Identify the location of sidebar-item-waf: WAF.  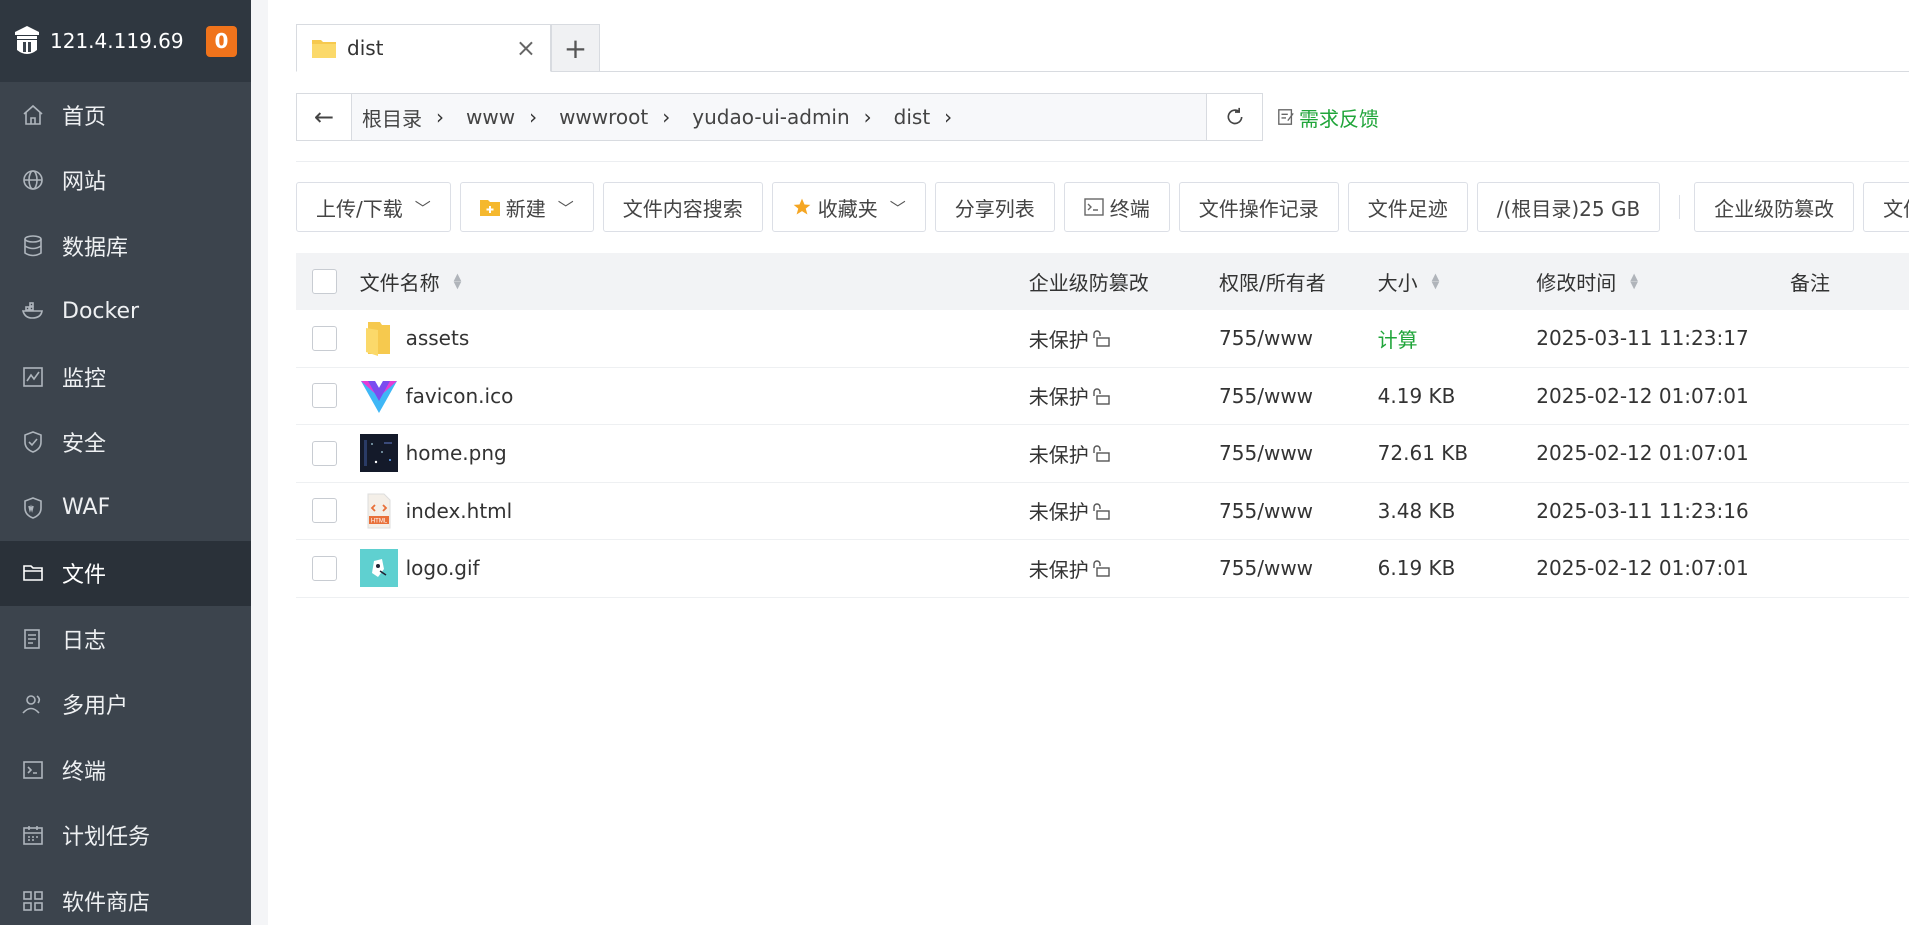
(125, 508).